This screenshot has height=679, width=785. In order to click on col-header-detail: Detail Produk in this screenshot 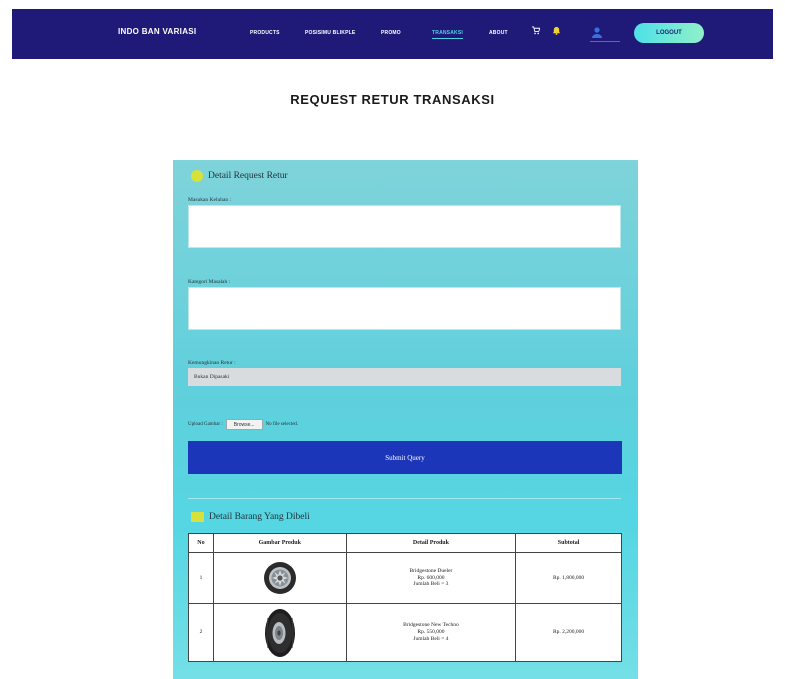, I will do `click(431, 543)`.